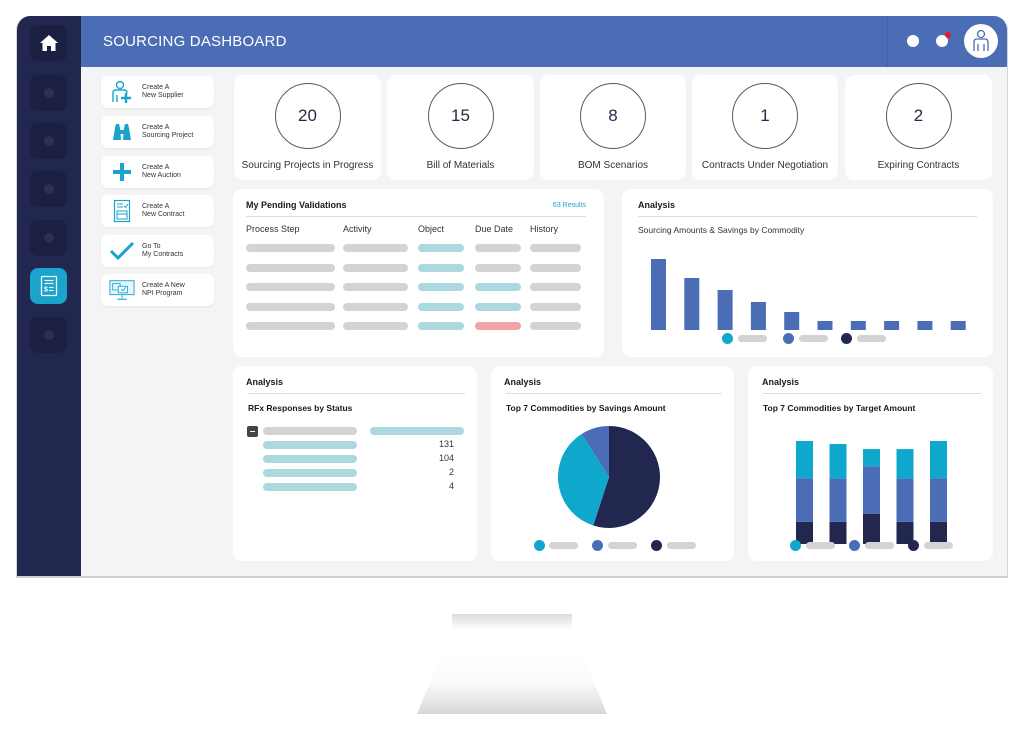 This screenshot has height=736, width=1024. Describe the element at coordinates (913, 41) in the screenshot. I see `settings-icon` at that location.